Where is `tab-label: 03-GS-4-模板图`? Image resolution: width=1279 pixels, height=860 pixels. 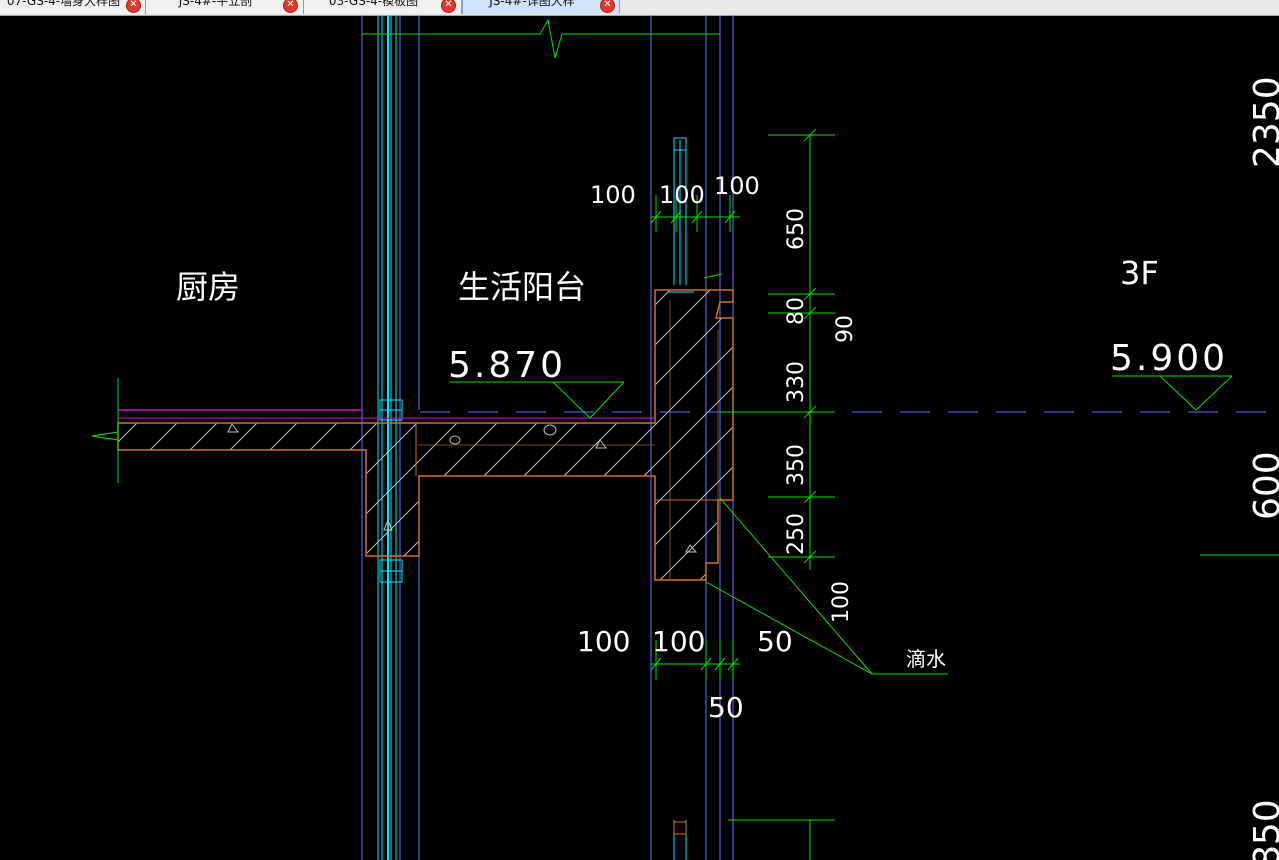
tab-label: 03-GS-4-模板图 is located at coordinates (373, 4).